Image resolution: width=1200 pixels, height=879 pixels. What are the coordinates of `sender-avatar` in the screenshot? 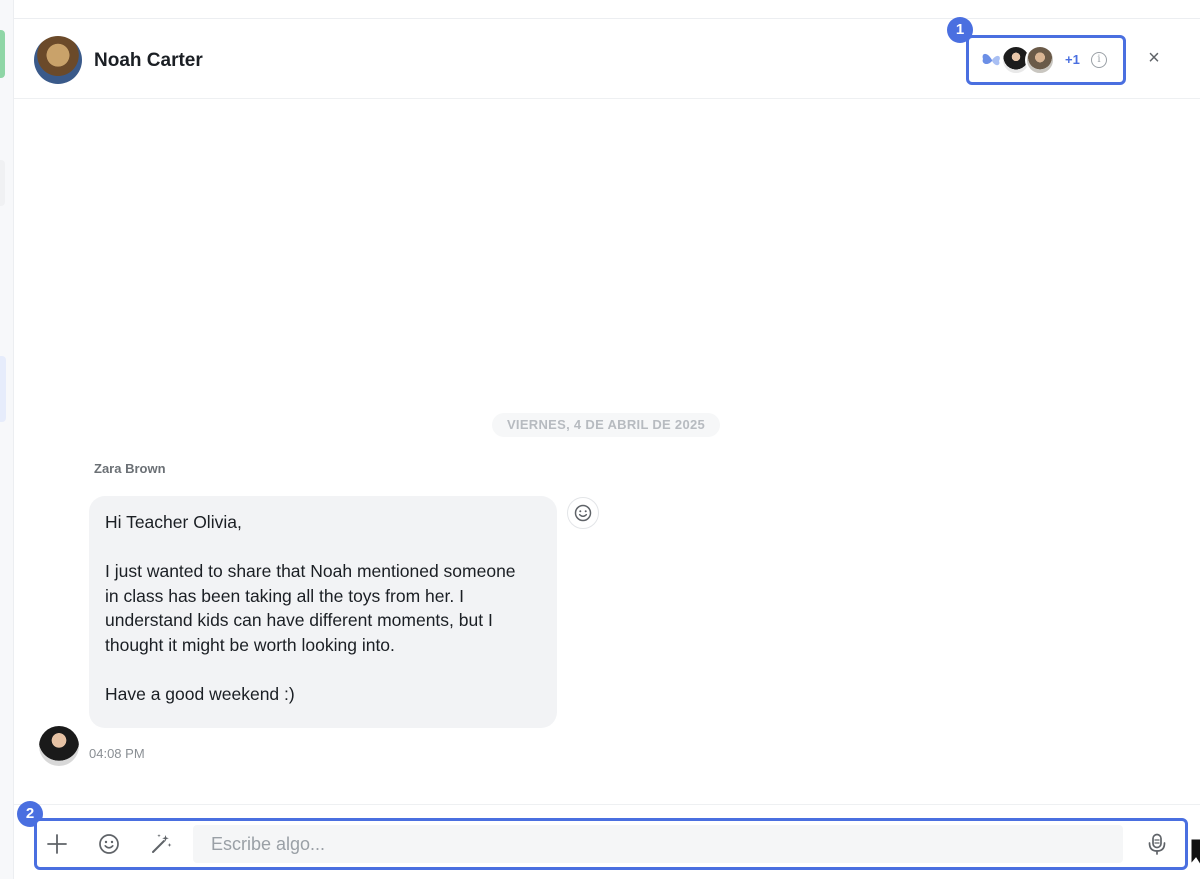 It's located at (59, 746).